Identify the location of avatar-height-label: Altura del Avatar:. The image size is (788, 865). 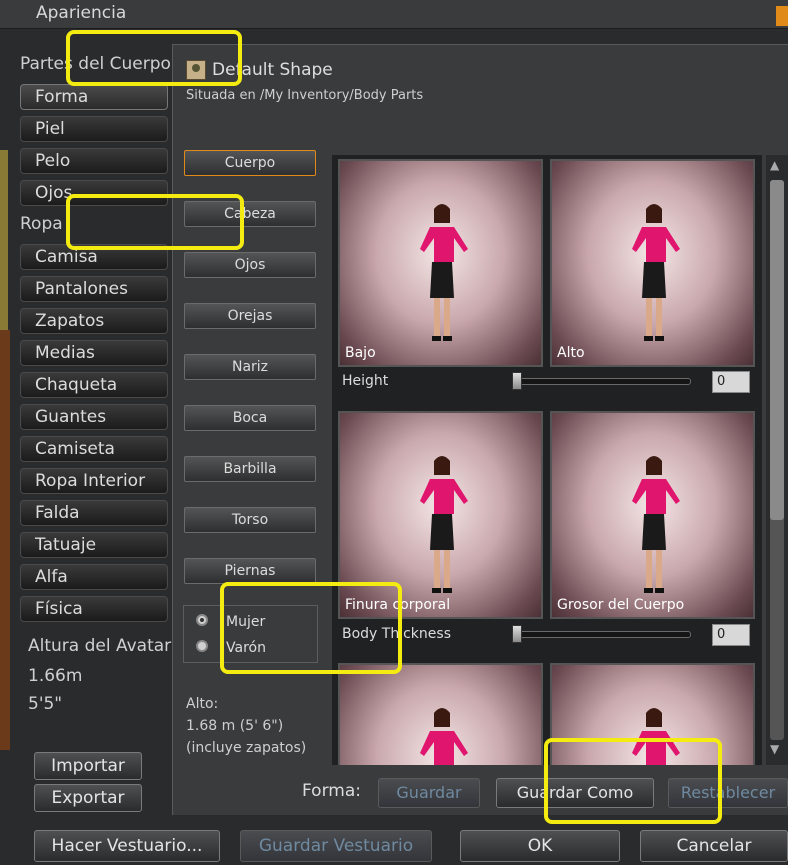
(102, 646).